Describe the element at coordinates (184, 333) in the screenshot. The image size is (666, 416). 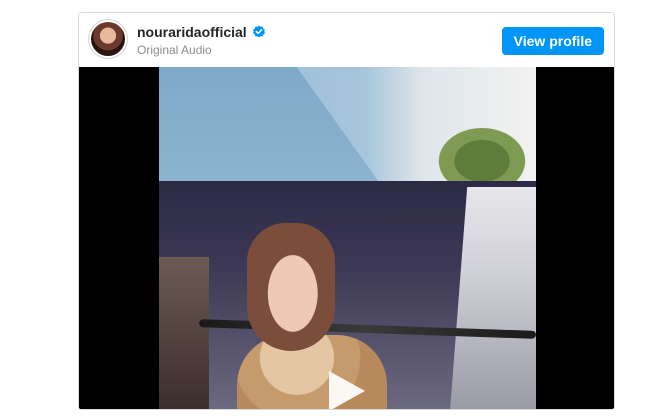
I see `person-left` at that location.